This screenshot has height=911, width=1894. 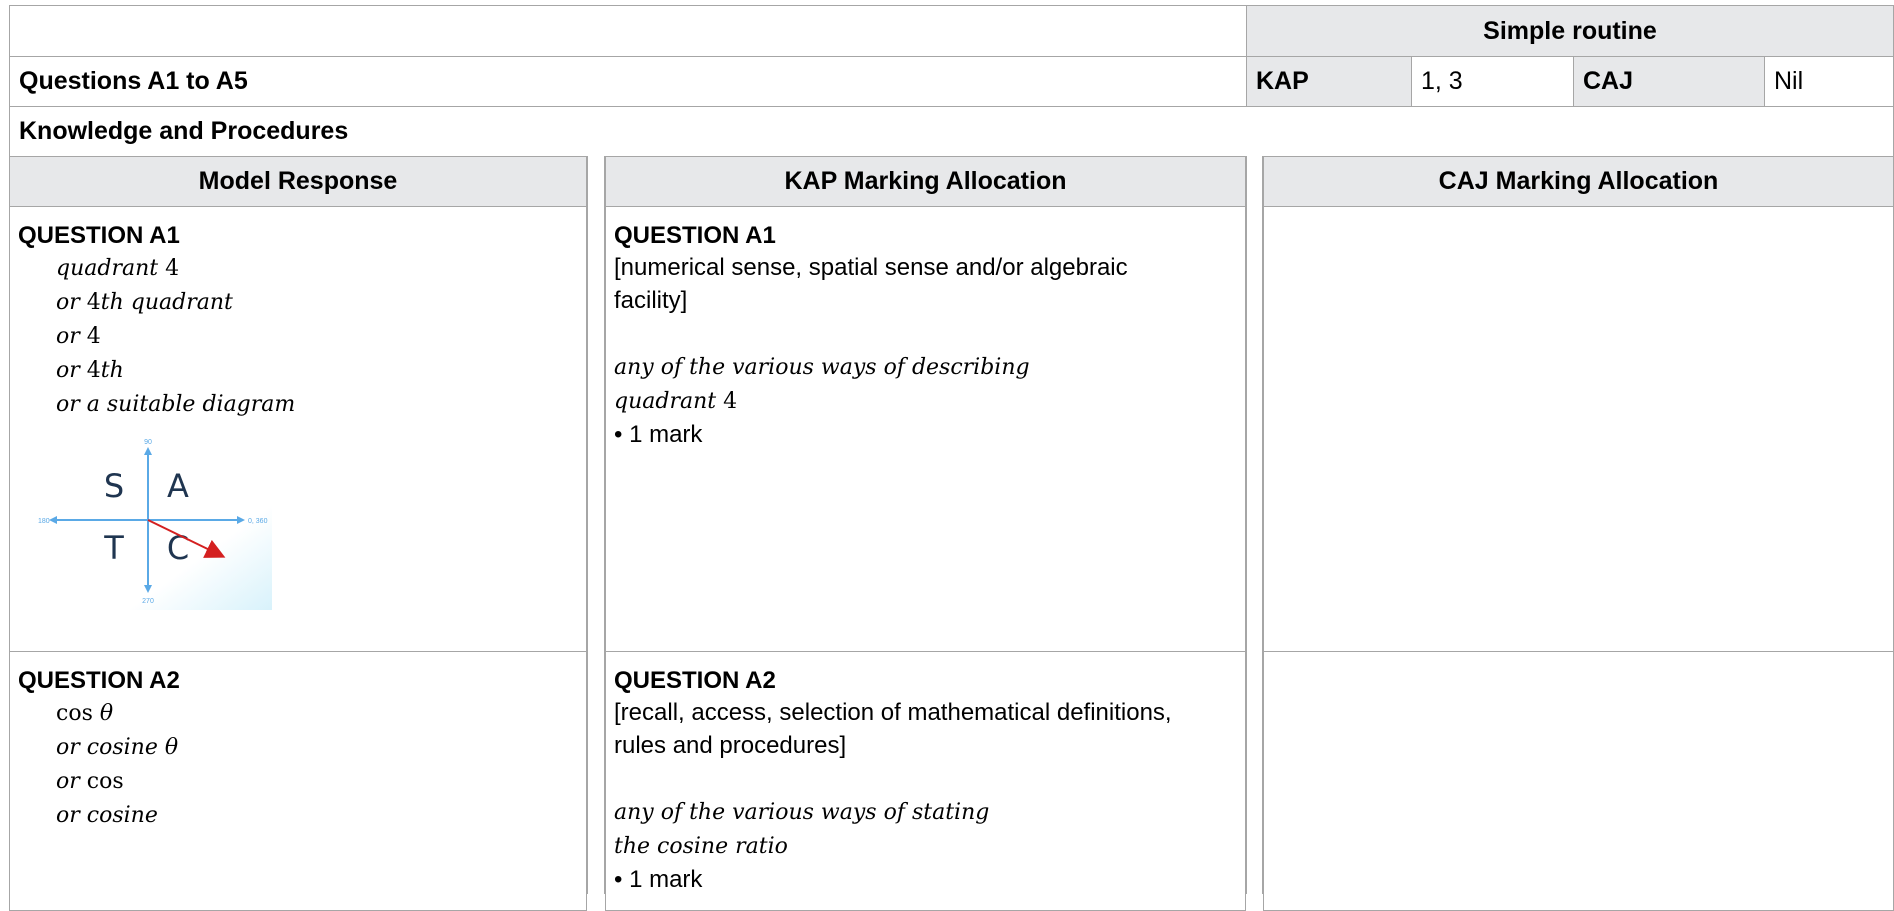 I want to click on caj-allocation-header: CAJ Marking Allocation, so click(x=1578, y=181).